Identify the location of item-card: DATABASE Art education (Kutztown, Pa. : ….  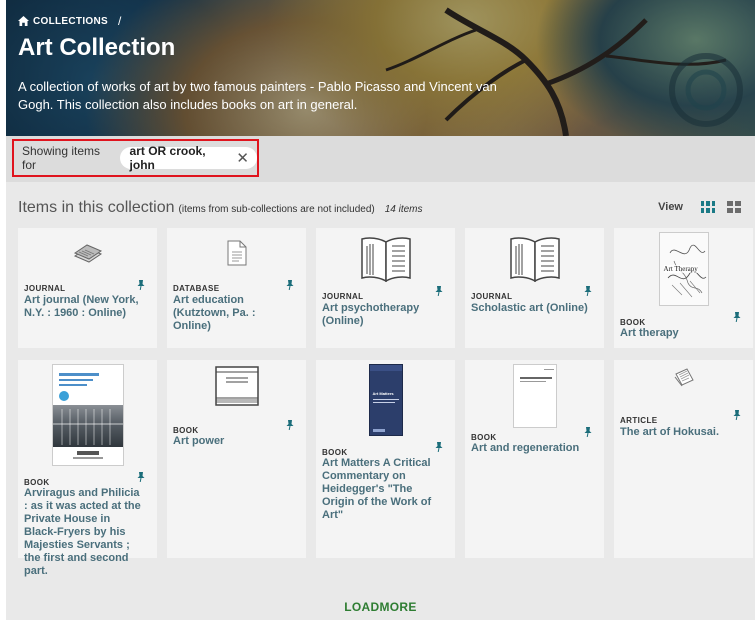
(236, 288).